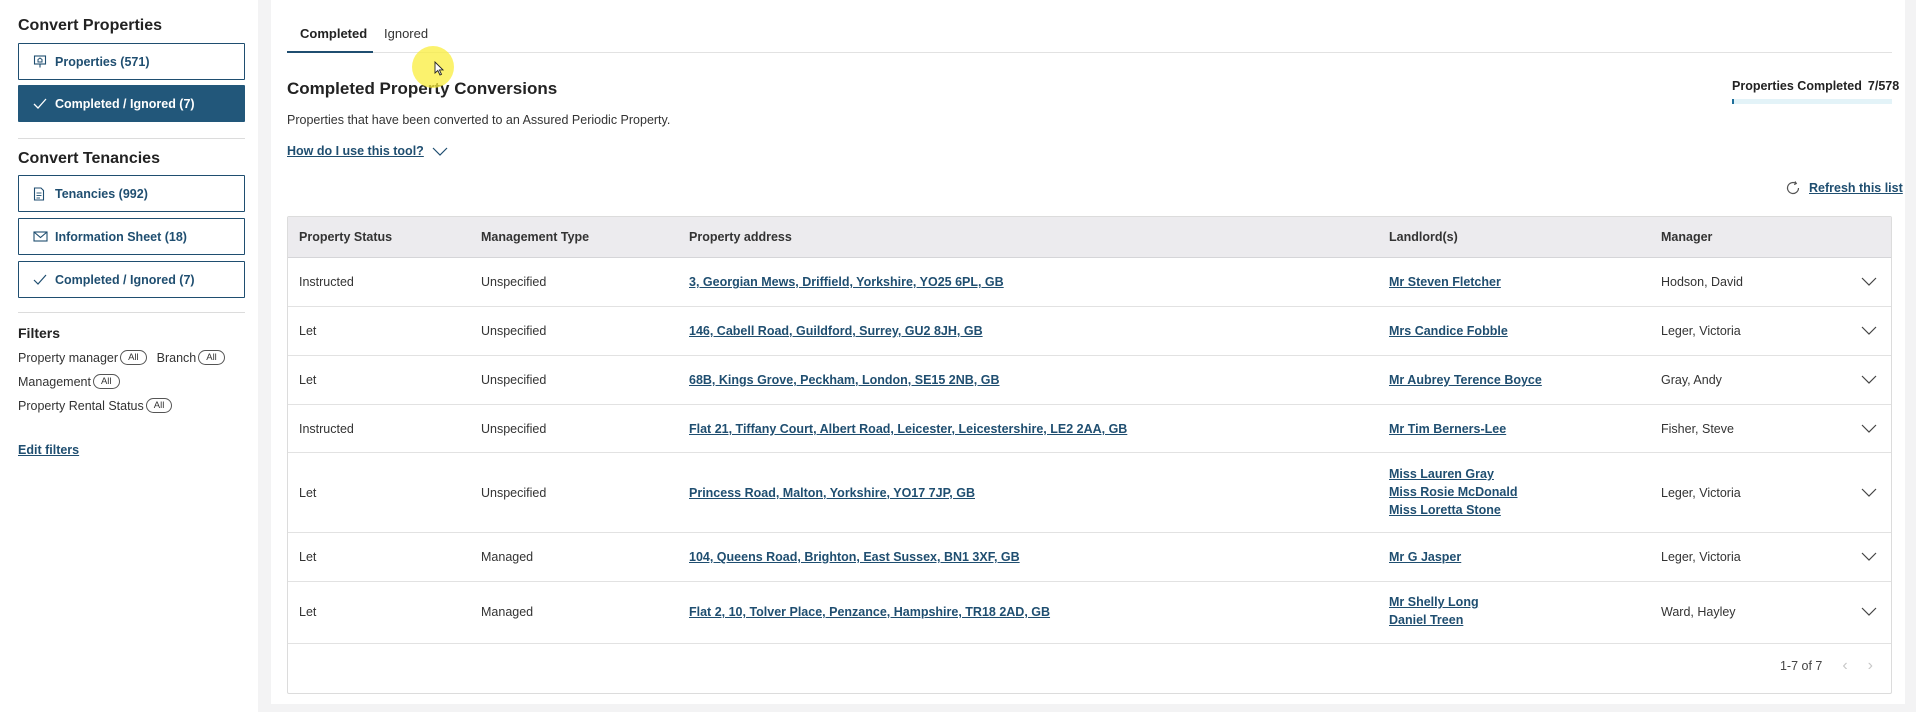 The height and width of the screenshot is (712, 1916). Describe the element at coordinates (406, 33) in the screenshot. I see `tab-ignored: Ignored` at that location.